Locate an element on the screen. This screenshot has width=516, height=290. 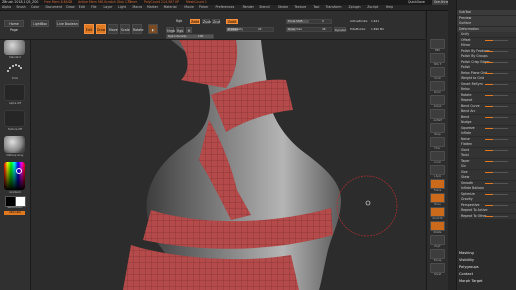
edit-button: Edit is located at coordinates (89, 29).